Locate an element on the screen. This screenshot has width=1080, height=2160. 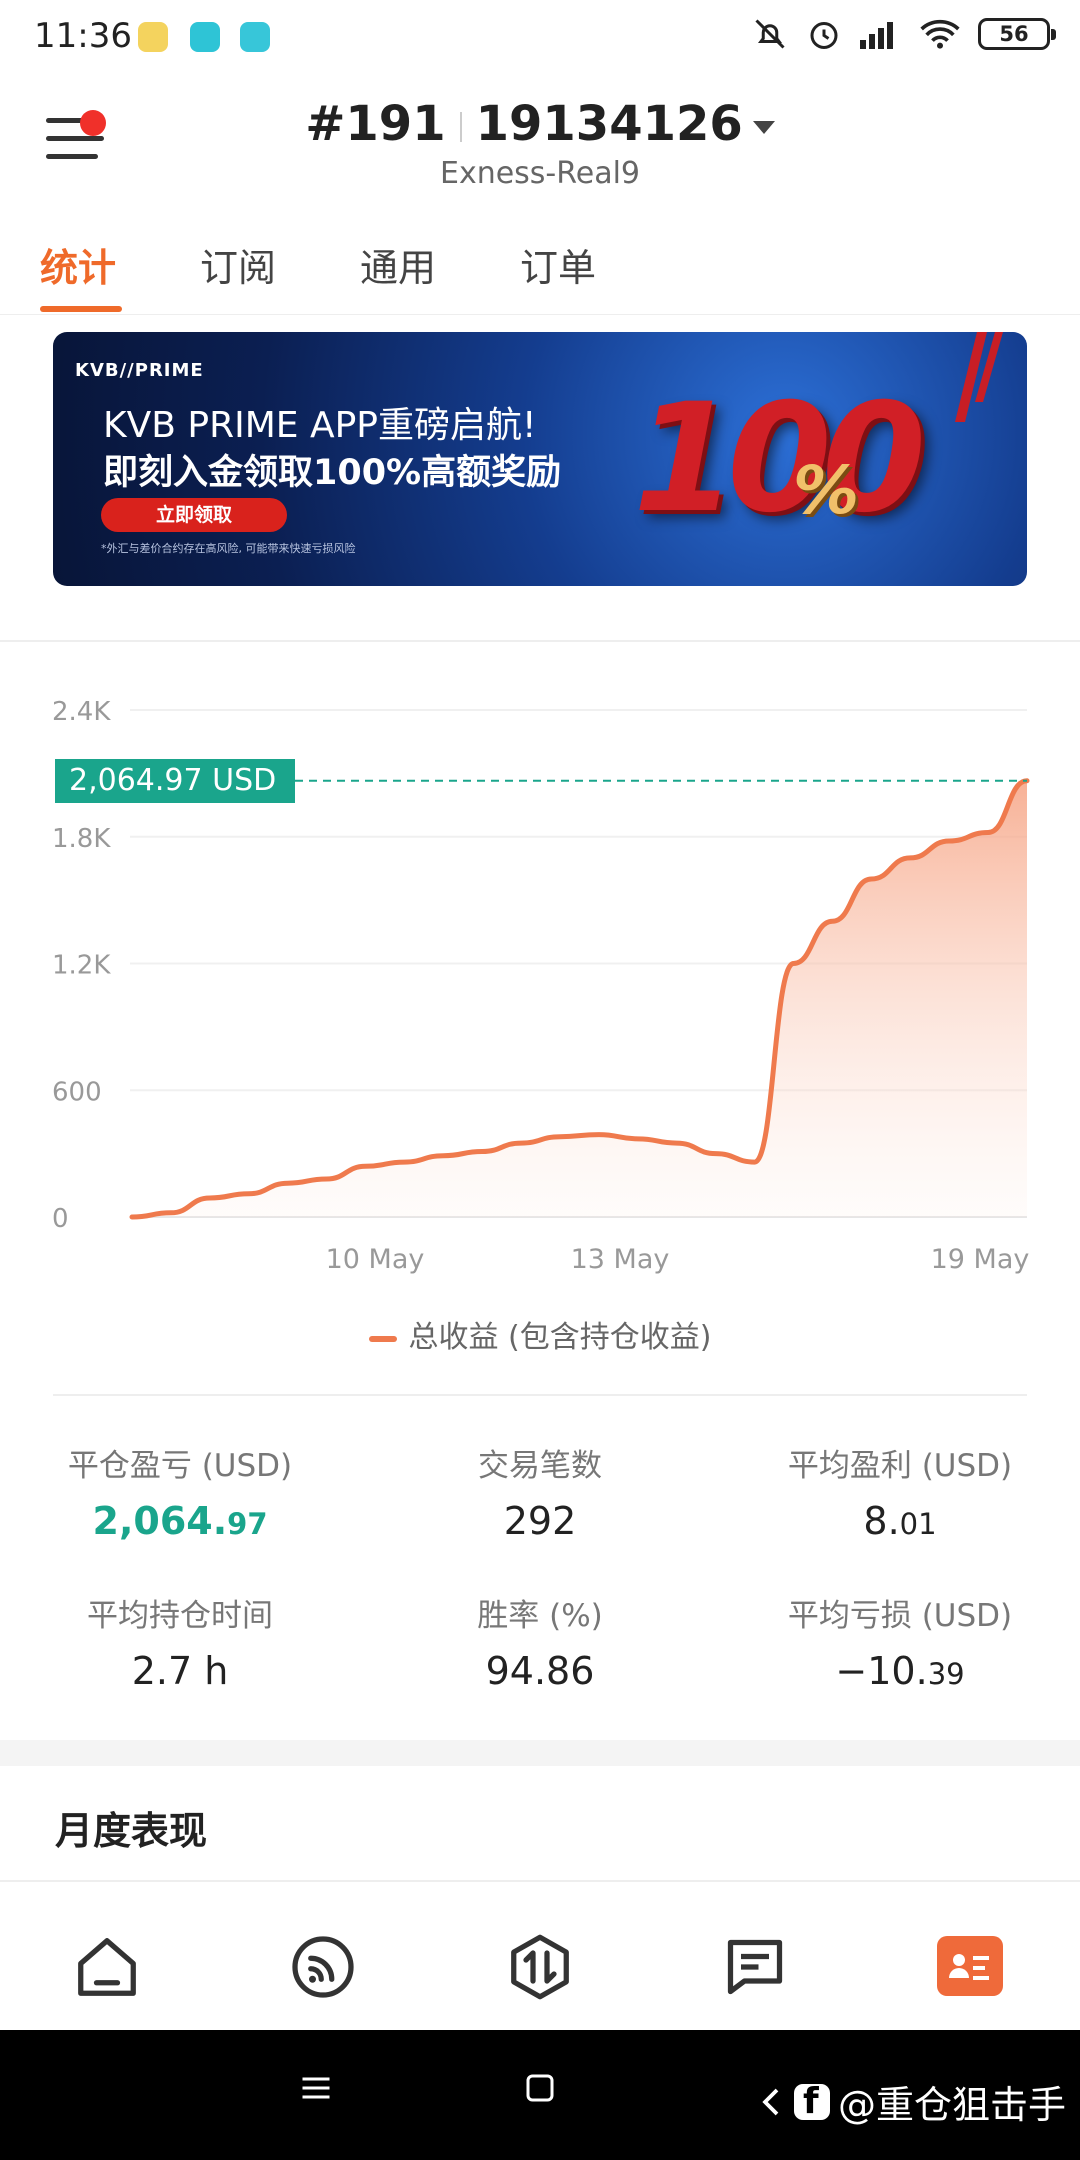
stat-value: 8.01 is located at coordinates (900, 1521).